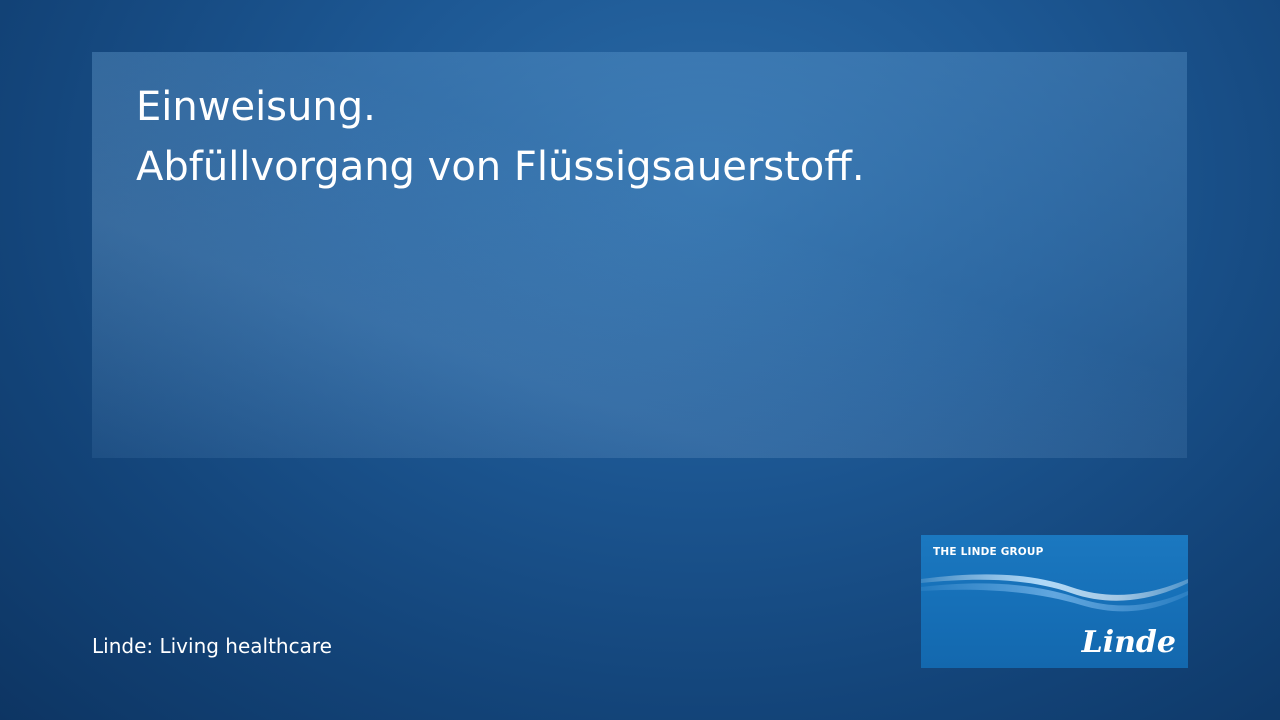 This screenshot has height=720, width=1280. Describe the element at coordinates (256, 107) in the screenshot. I see `title-heading: Einweisung.` at that location.